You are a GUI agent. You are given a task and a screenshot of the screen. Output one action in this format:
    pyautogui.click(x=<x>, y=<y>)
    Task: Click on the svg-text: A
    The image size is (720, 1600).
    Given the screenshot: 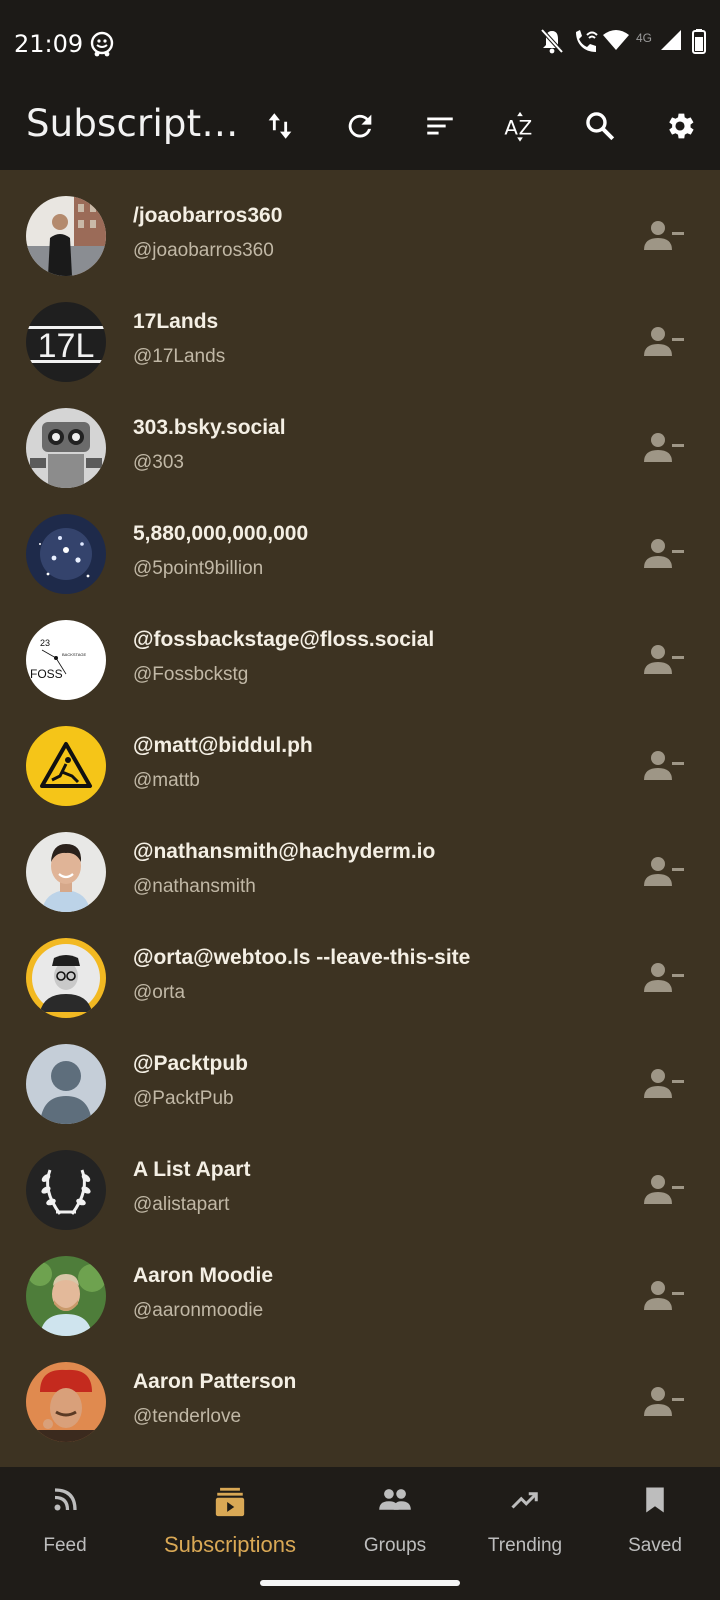 What is the action you would take?
    pyautogui.click(x=511, y=127)
    